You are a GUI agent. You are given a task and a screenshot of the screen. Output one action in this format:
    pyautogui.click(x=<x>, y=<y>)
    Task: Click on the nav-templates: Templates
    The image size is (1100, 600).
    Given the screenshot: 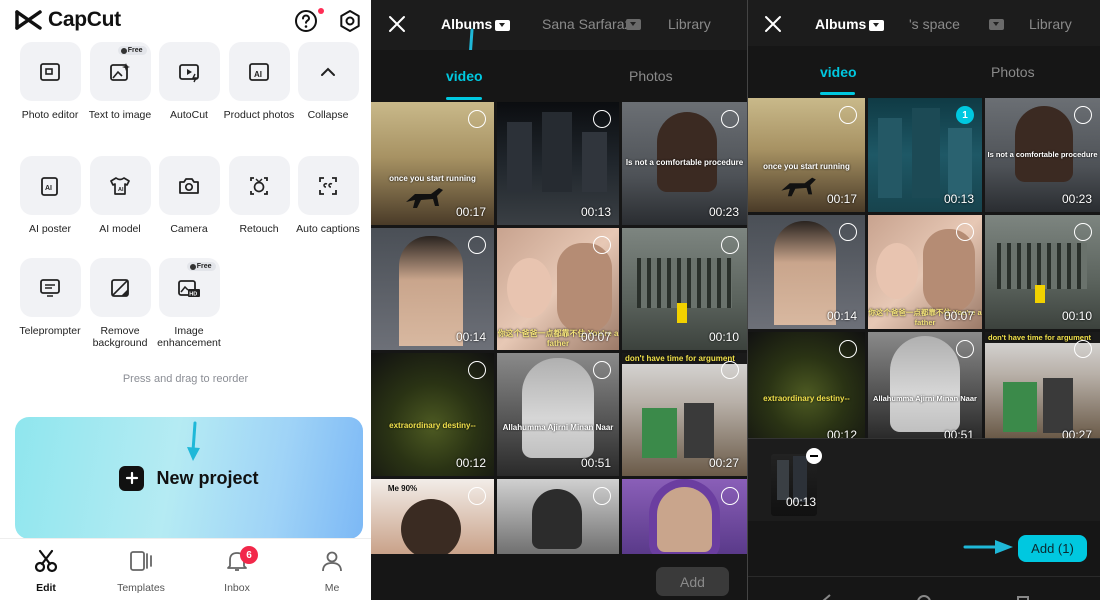 What is the action you would take?
    pyautogui.click(x=141, y=571)
    